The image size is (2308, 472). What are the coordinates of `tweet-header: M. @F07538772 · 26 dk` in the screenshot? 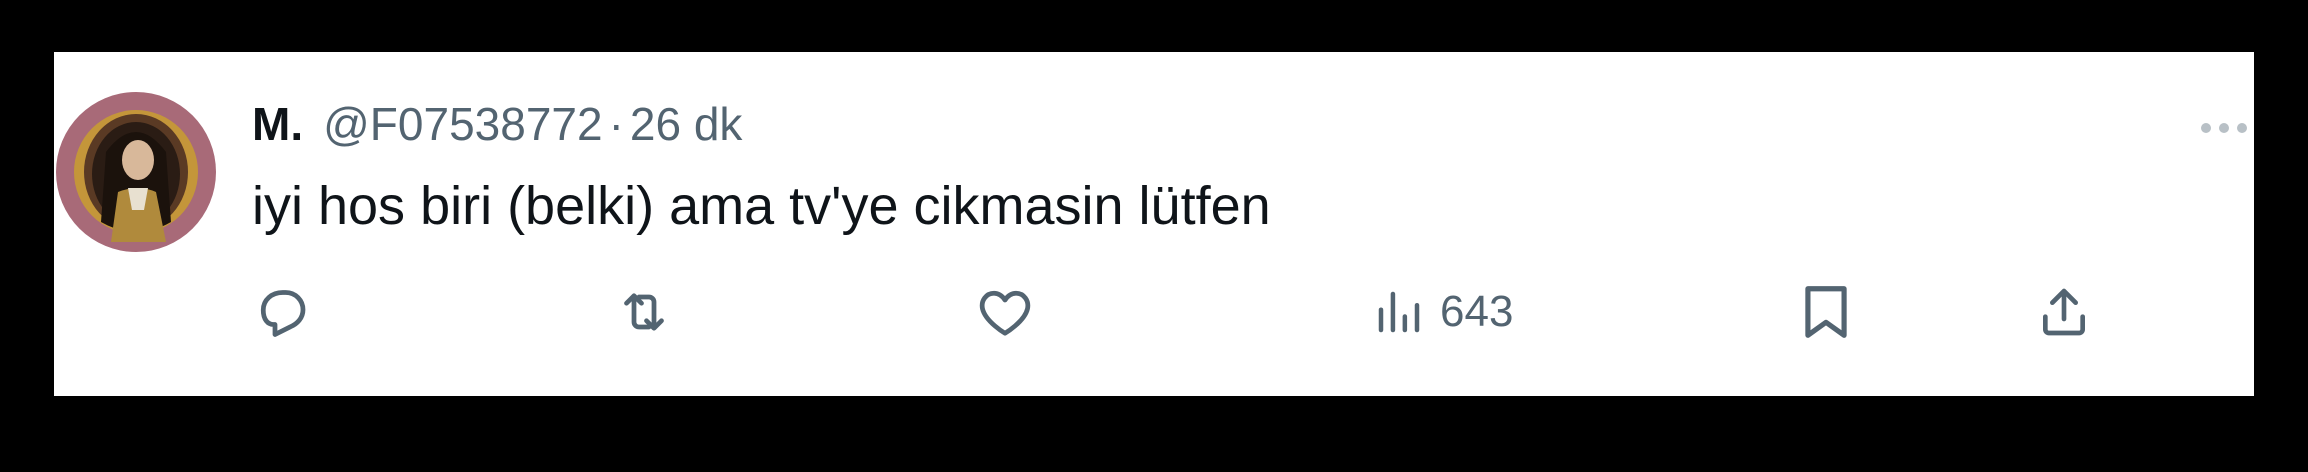 It's located at (497, 124).